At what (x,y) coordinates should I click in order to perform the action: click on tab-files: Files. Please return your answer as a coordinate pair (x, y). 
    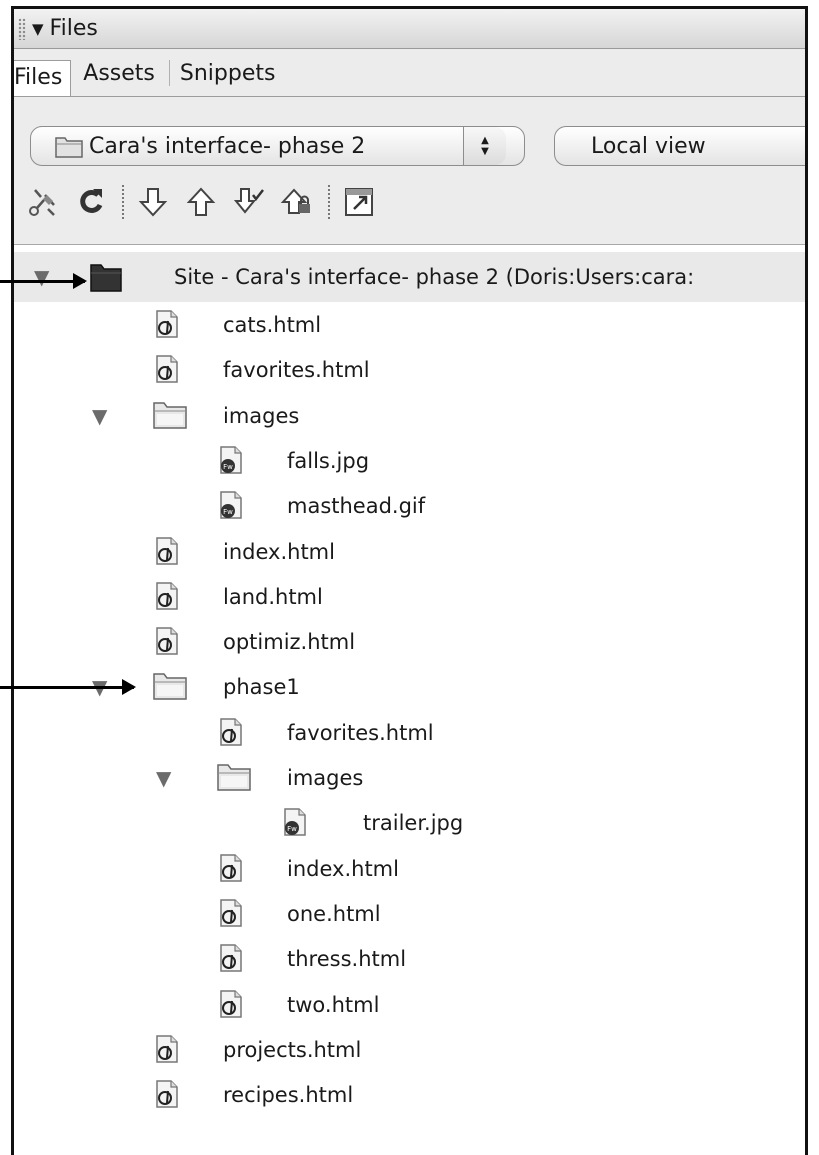
    Looking at the image, I should click on (43, 78).